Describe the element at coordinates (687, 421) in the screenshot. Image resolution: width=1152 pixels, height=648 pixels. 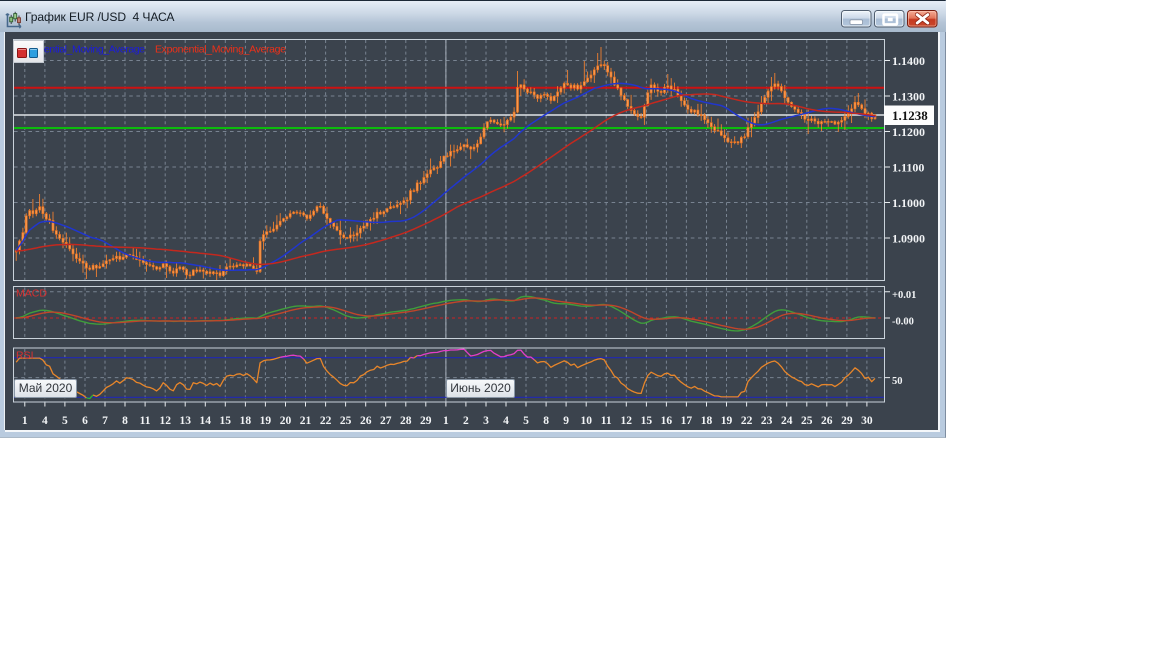
I see `svg-text: 17` at that location.